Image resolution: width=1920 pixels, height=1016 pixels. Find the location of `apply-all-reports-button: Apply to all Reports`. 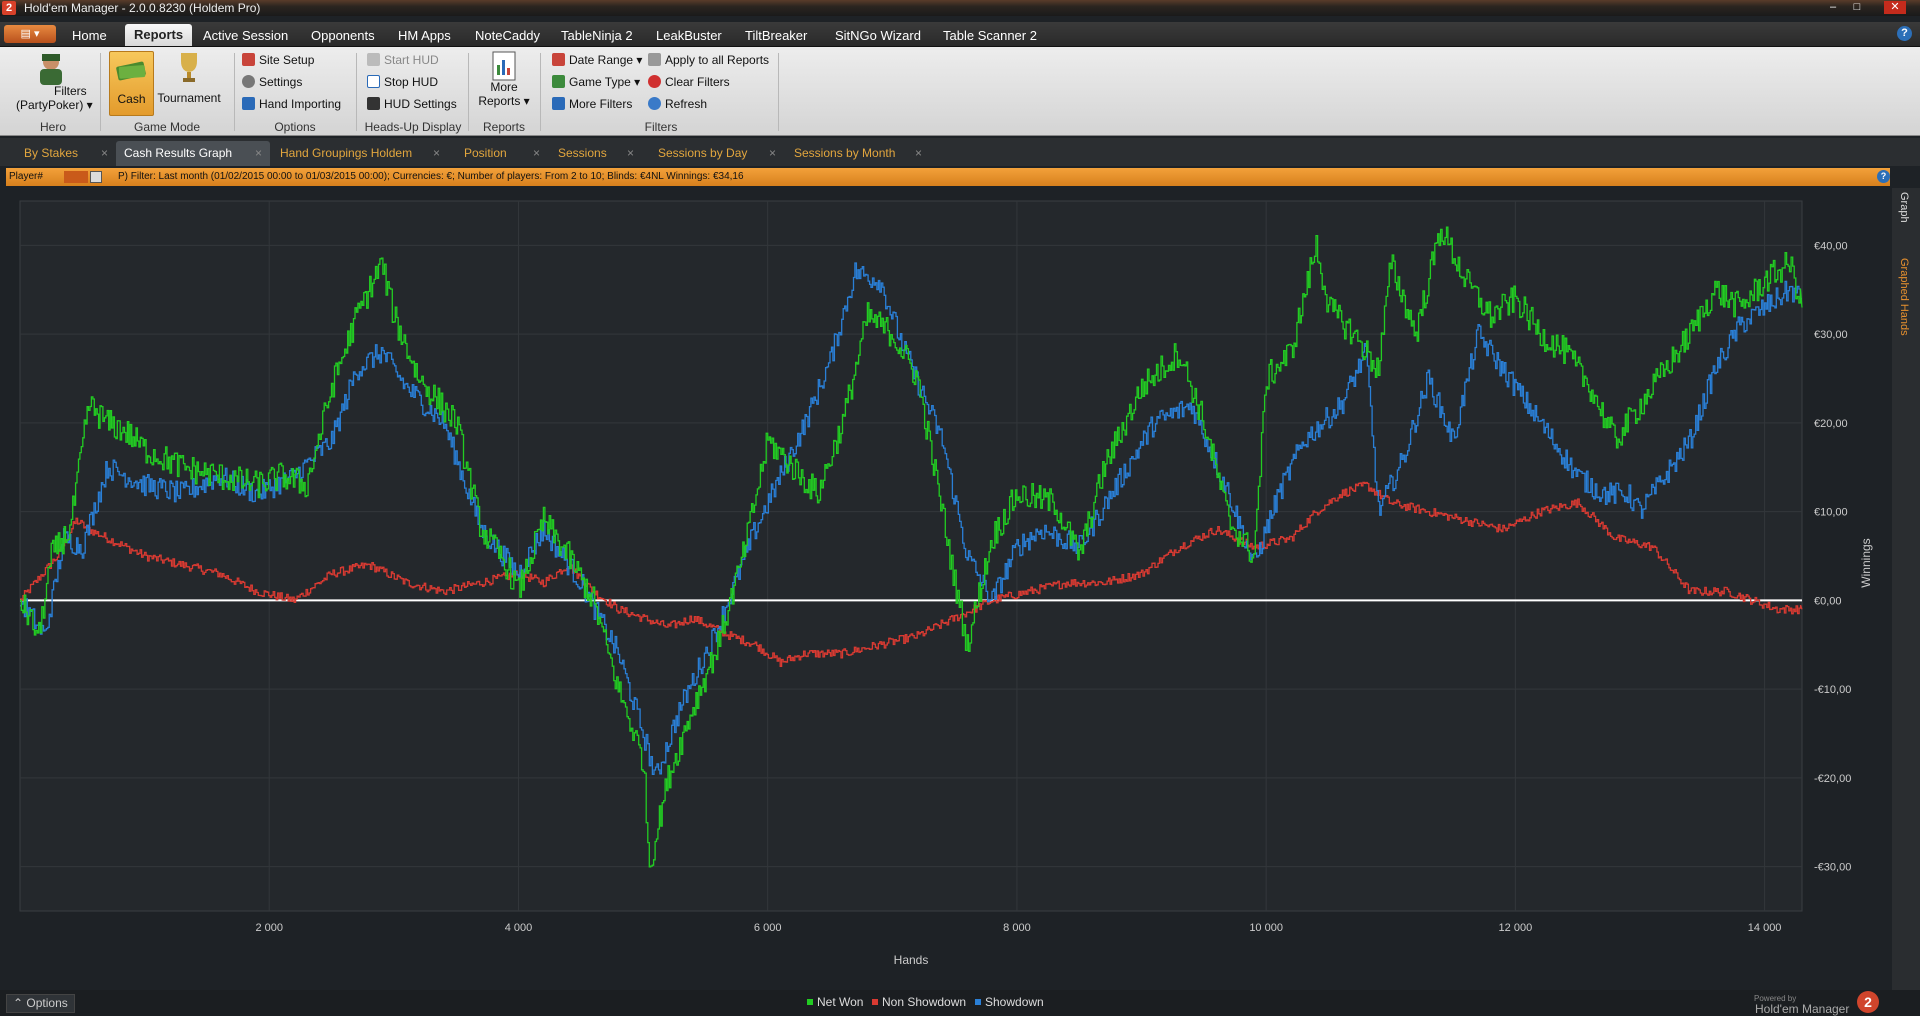

apply-all-reports-button: Apply to all Reports is located at coordinates (708, 60).